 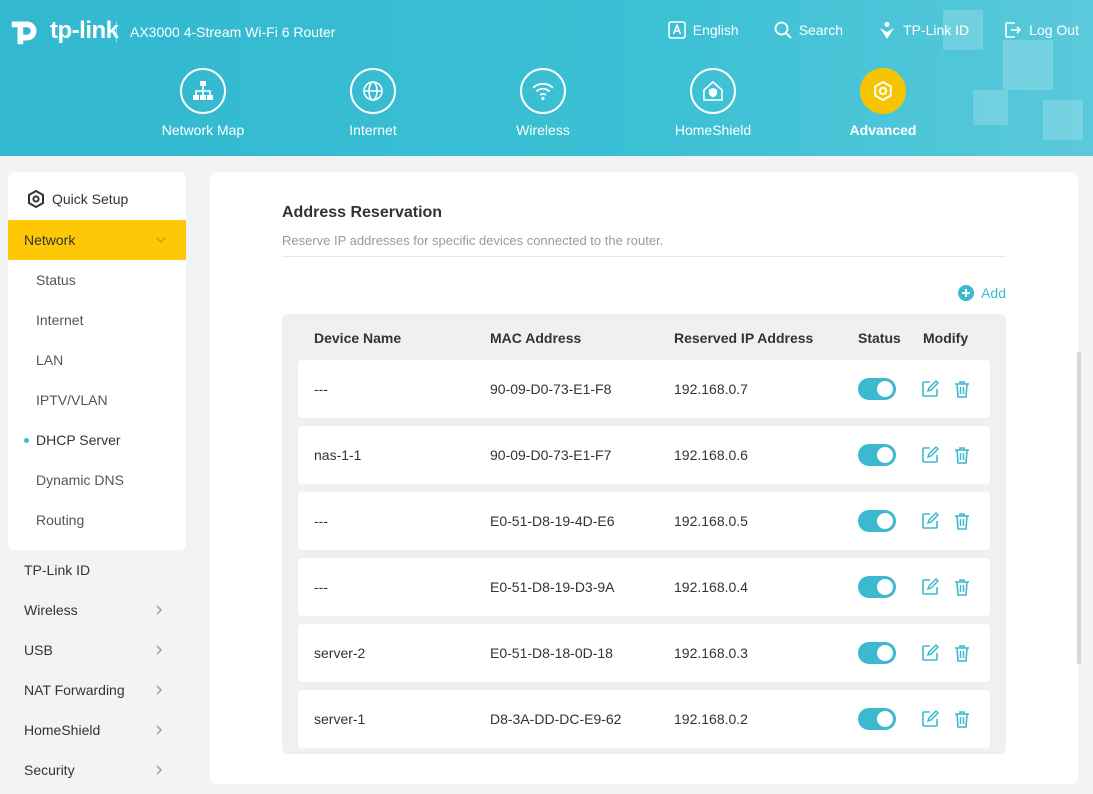 I want to click on sidebar-sub-iptv-vlan: IPTV/VLAN, so click(x=97, y=400).